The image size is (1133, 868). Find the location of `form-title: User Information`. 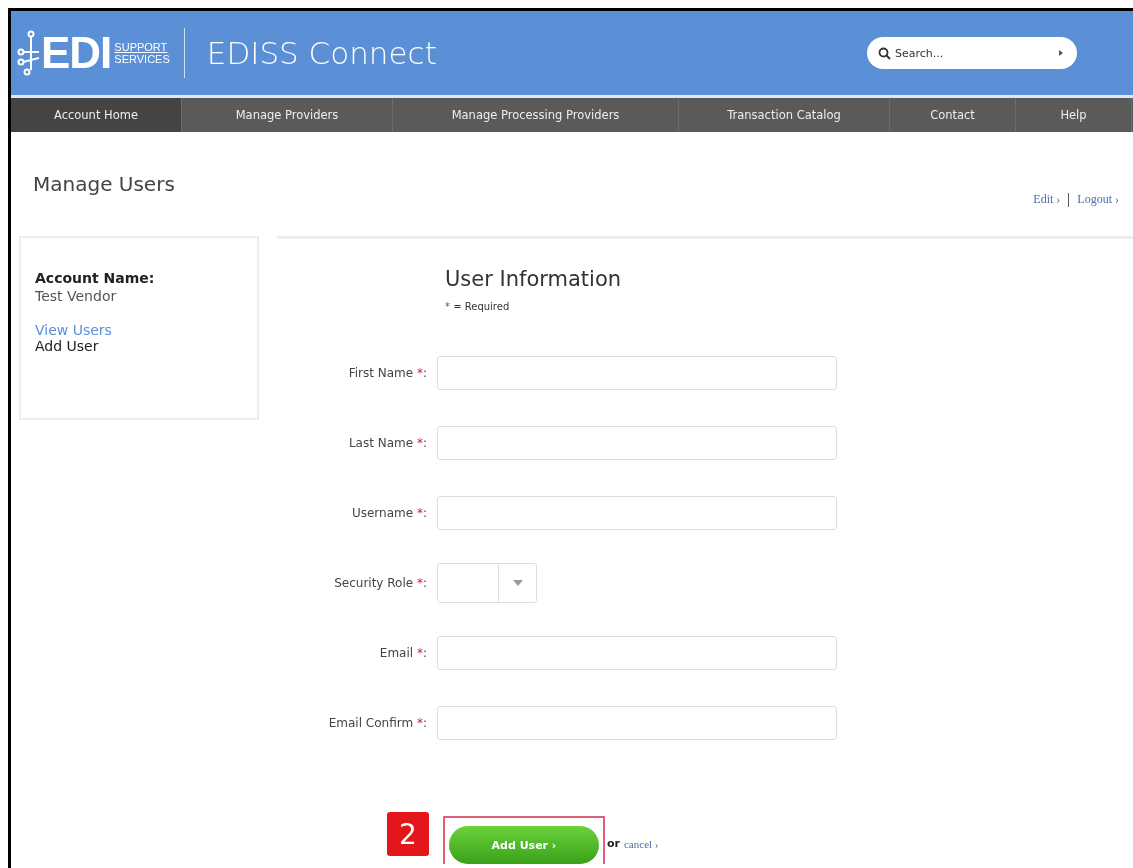

form-title: User Information is located at coordinates (534, 279).